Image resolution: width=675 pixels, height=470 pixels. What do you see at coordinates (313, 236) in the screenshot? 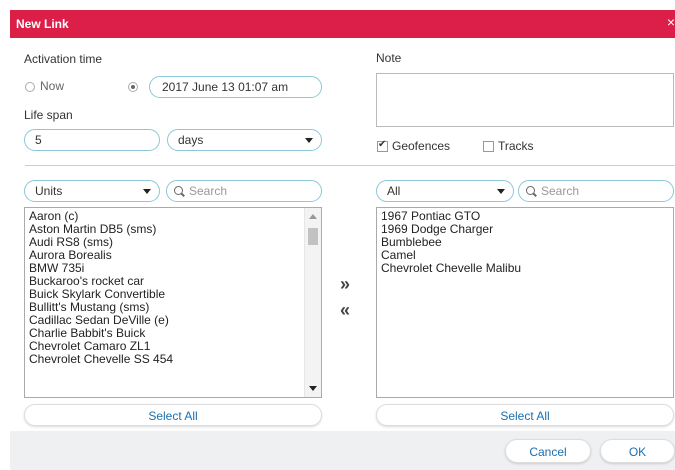
I see `scroll-thumb` at bounding box center [313, 236].